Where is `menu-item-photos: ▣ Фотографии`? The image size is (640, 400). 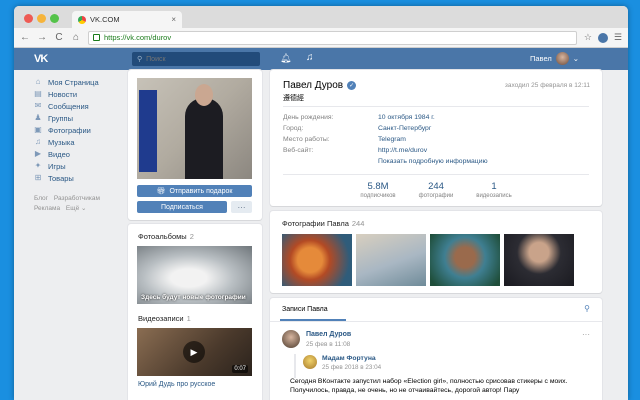
menu-item-photos: ▣ Фотографии is located at coordinates (84, 130).